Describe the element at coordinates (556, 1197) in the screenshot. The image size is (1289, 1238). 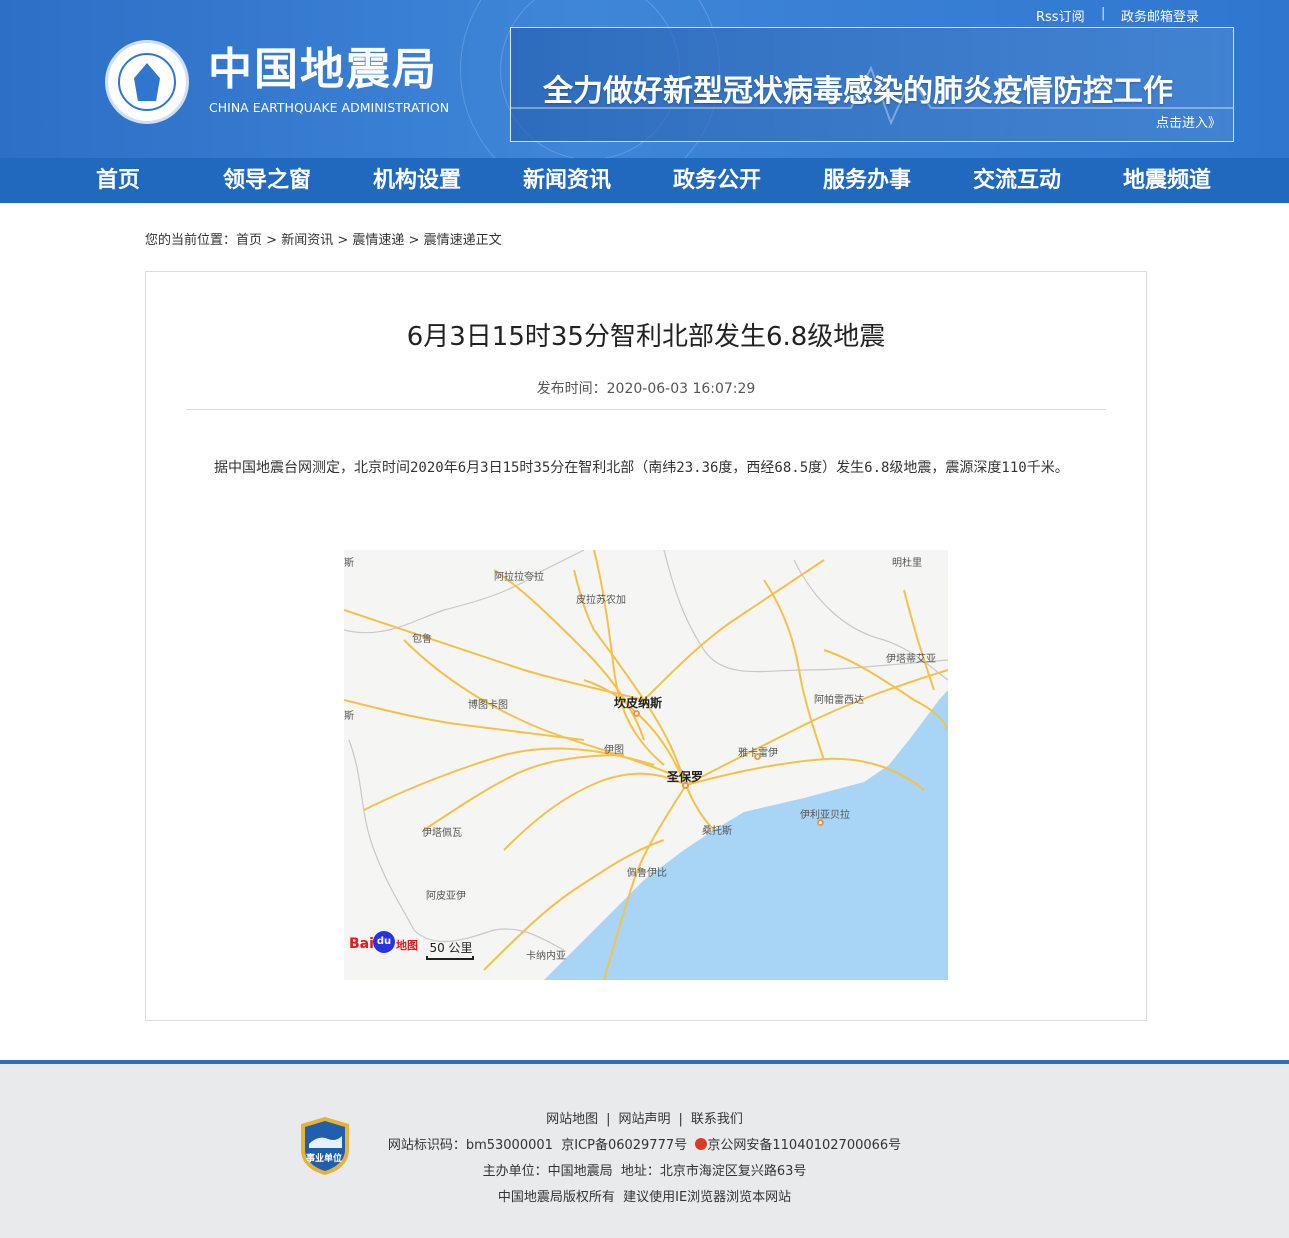
I see `copyright-text: 中国地震局版权所有` at that location.